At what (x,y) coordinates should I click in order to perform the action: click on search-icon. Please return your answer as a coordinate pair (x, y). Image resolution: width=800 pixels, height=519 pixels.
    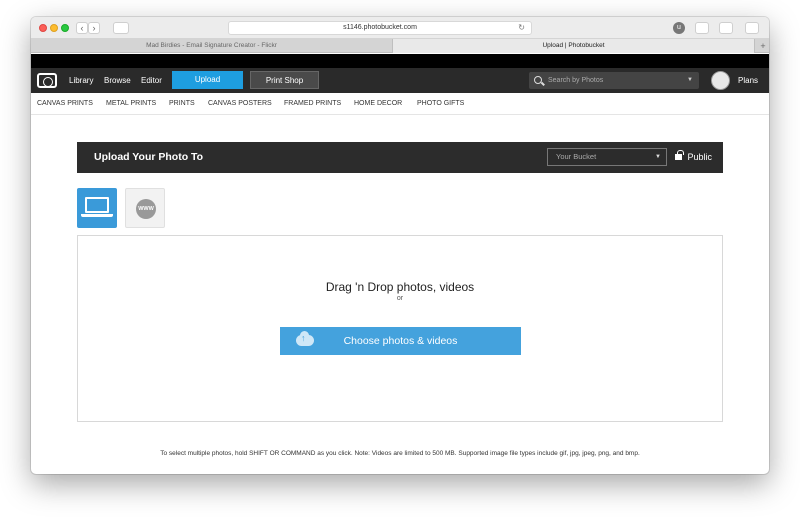
    Looking at the image, I should click on (538, 80).